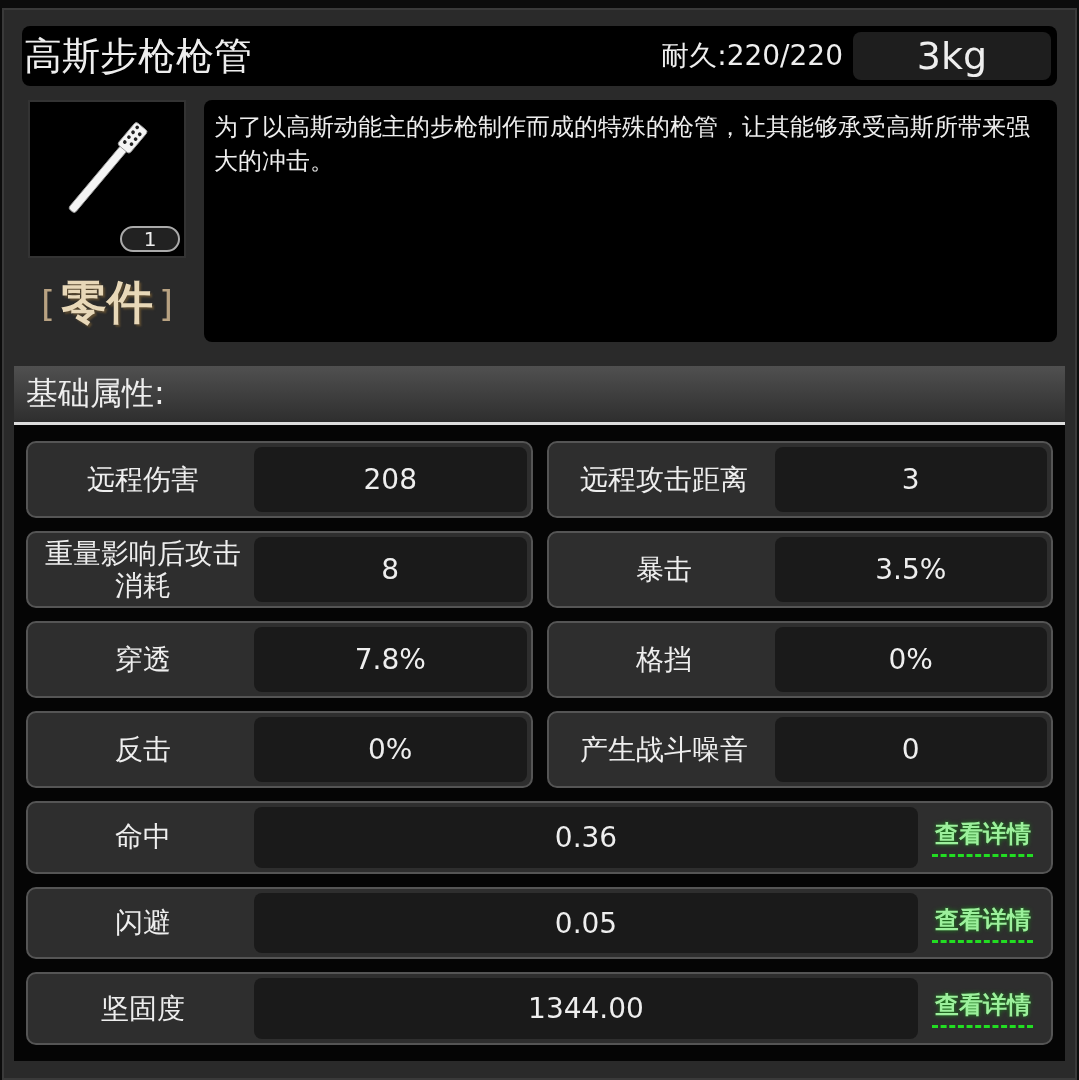 The height and width of the screenshot is (1080, 1079). What do you see at coordinates (390, 479) in the screenshot?
I see `stat-value: 208` at bounding box center [390, 479].